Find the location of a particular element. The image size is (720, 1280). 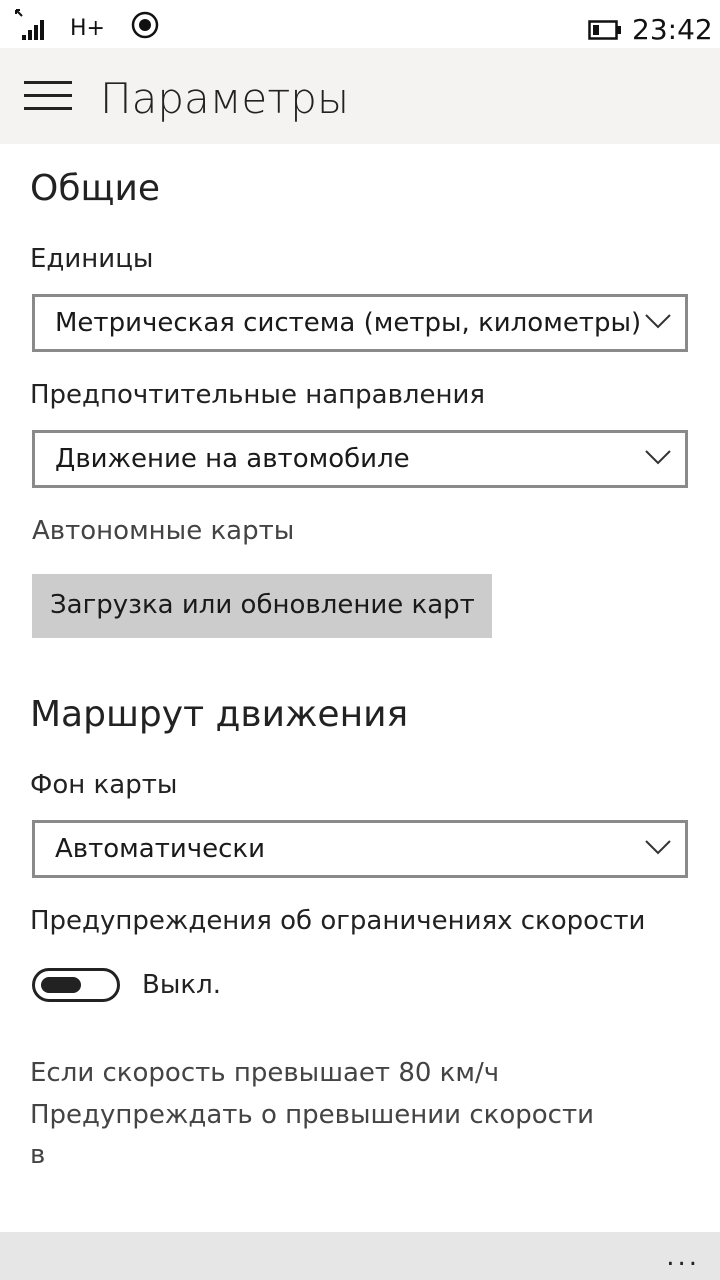

directions-select: Движение на автомобиле is located at coordinates (360, 459).